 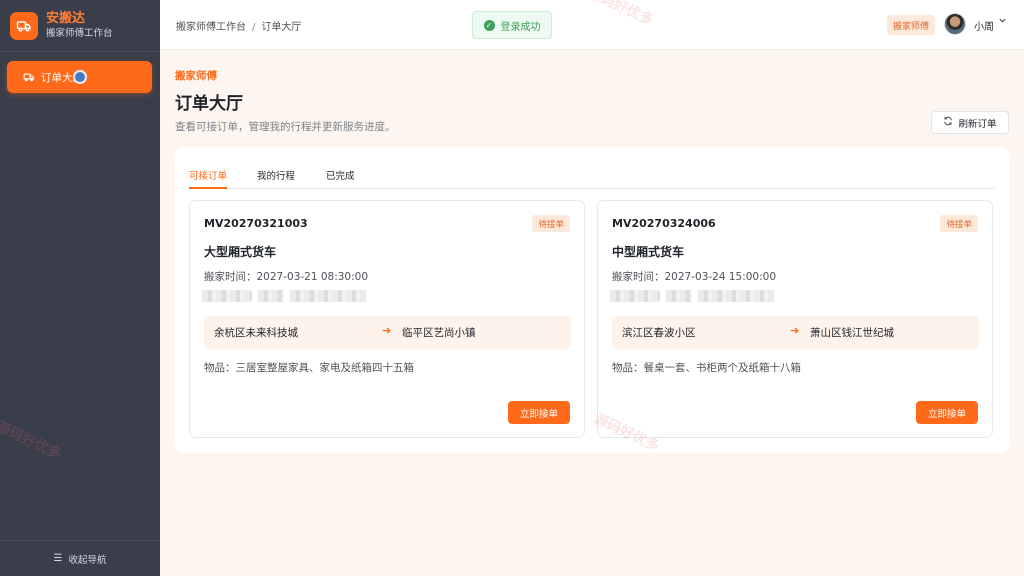 I want to click on order-number: MV20270324006, so click(x=664, y=223).